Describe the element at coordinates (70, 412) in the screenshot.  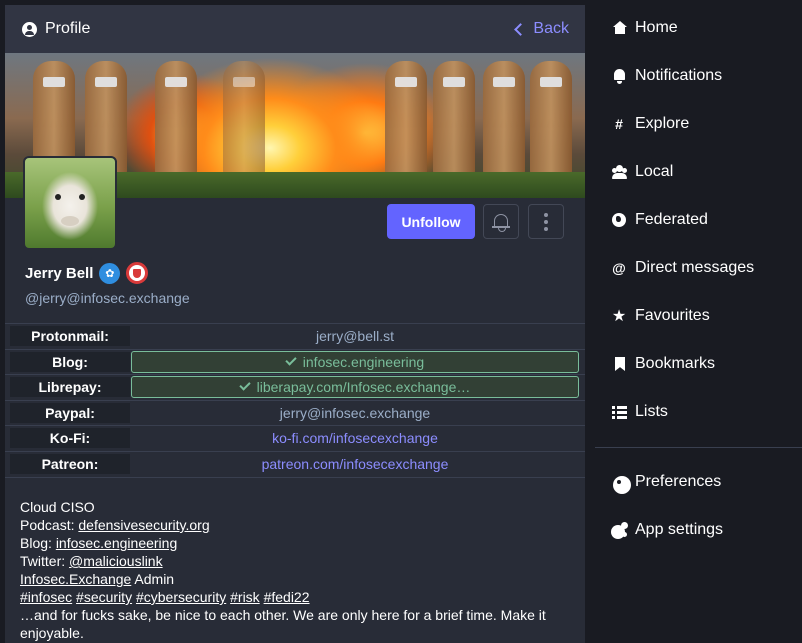
I see `field-name: Paypal:` at that location.